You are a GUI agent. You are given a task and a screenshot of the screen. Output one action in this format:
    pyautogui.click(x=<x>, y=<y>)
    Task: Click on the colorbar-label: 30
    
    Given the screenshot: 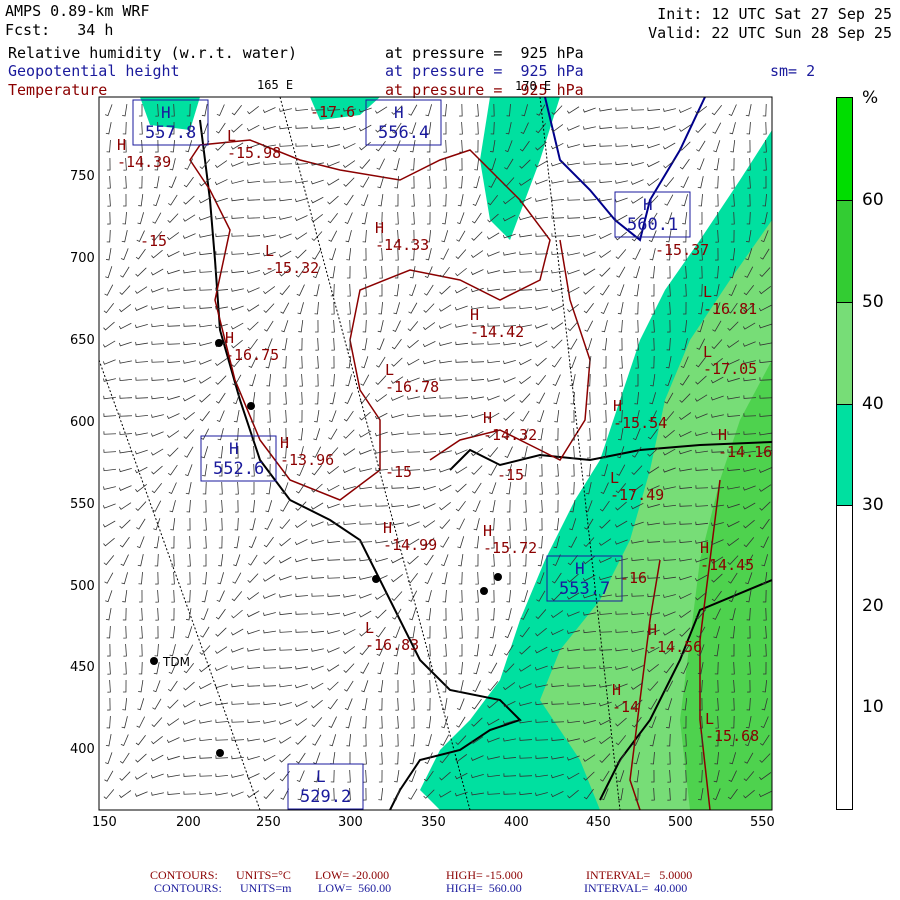 What is the action you would take?
    pyautogui.click(x=873, y=505)
    